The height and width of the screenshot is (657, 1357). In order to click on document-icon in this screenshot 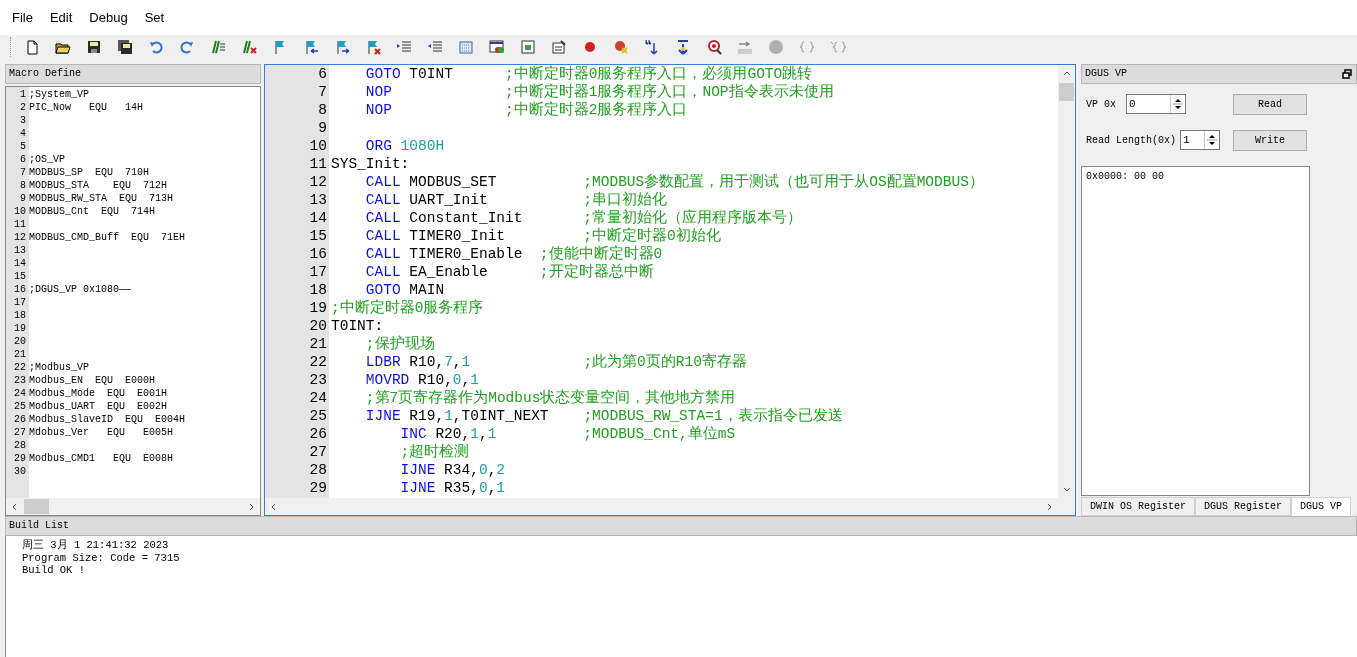, I will do `click(528, 47)`.